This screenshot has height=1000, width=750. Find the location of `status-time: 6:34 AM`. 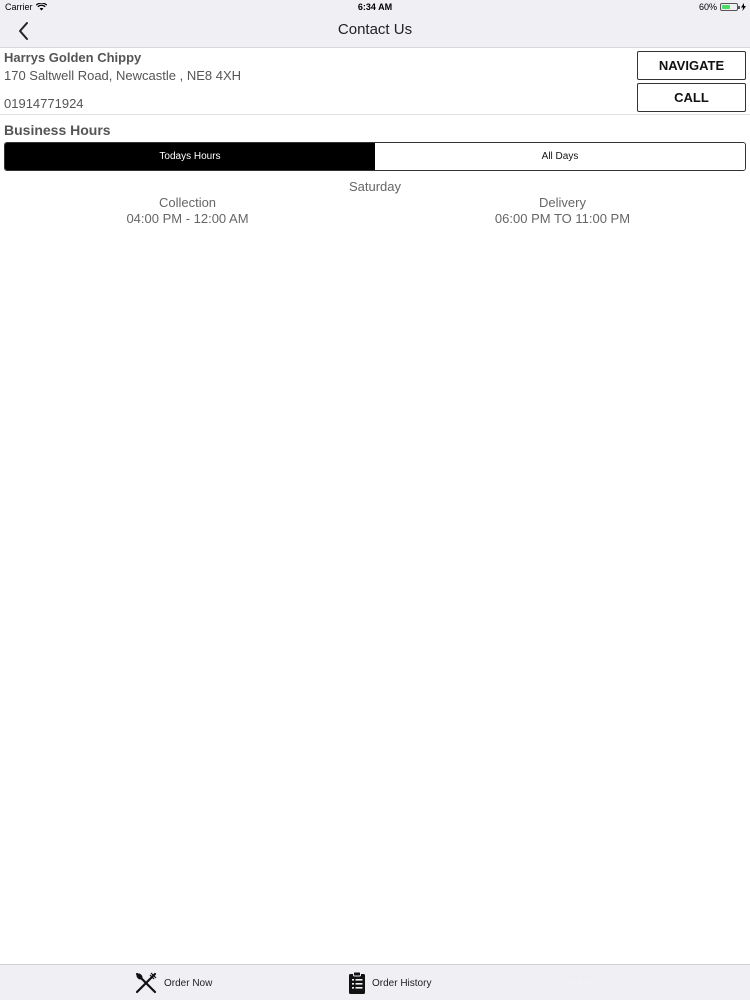

status-time: 6:34 AM is located at coordinates (375, 7).